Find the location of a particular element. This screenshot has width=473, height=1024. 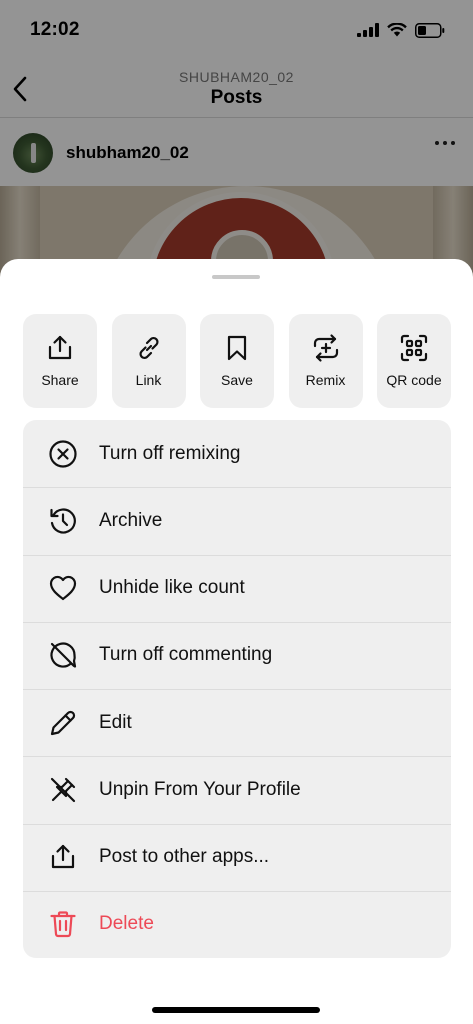

edit-item: Edit is located at coordinates (237, 722).